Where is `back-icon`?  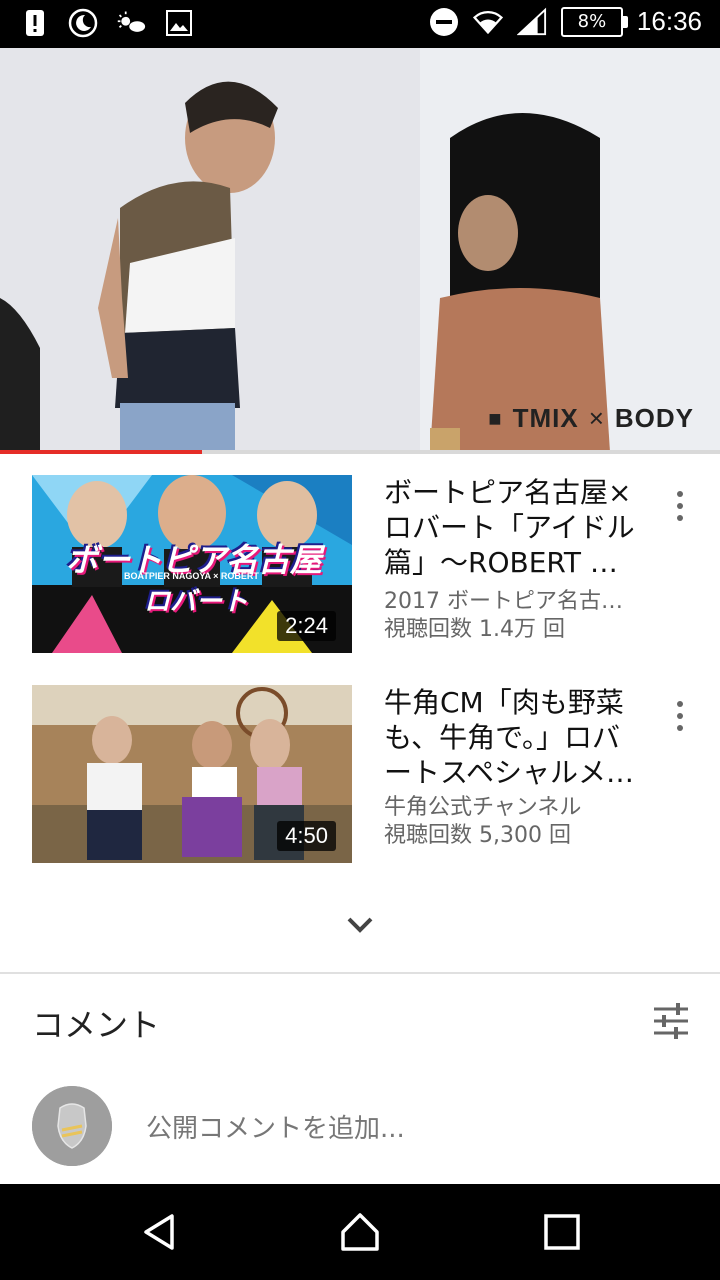 back-icon is located at coordinates (160, 1232).